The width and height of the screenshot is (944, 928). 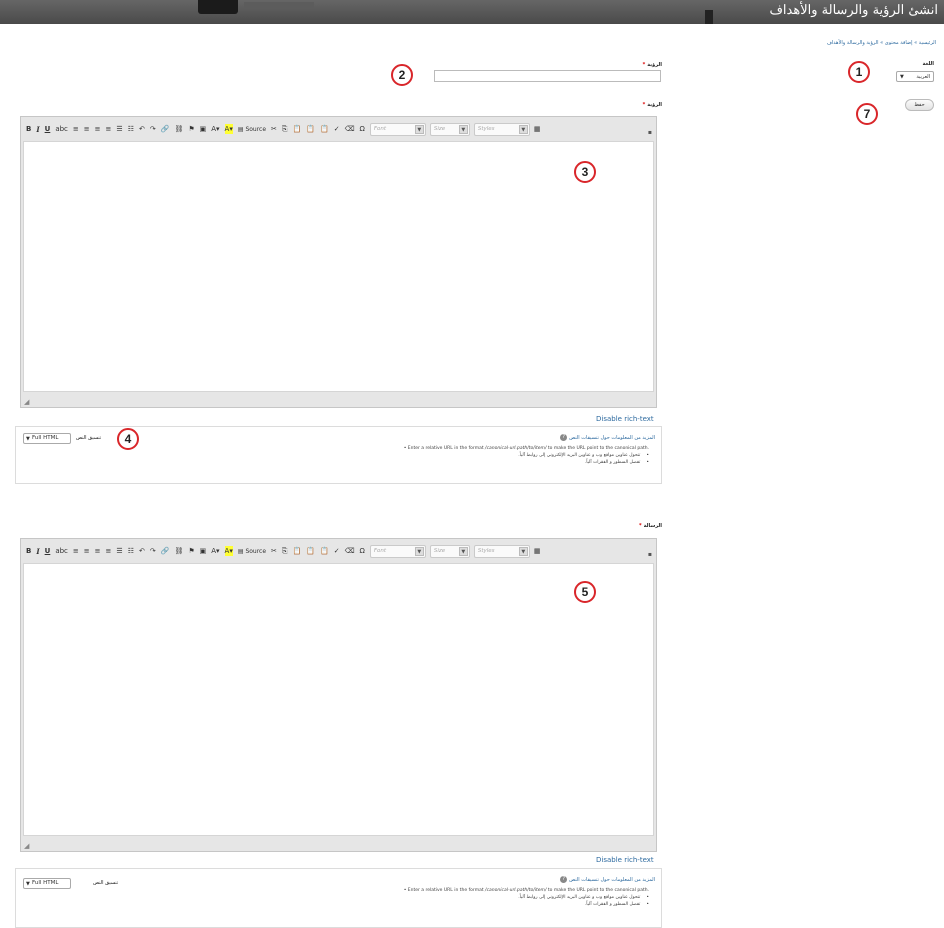 I want to click on callout-1: 1, so click(x=859, y=72).